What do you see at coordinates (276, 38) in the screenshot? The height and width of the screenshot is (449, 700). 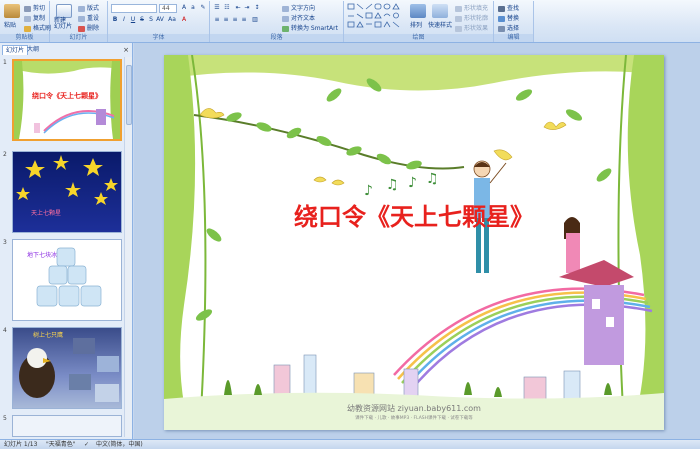 I see `paragraph-group-label: 段落` at bounding box center [276, 38].